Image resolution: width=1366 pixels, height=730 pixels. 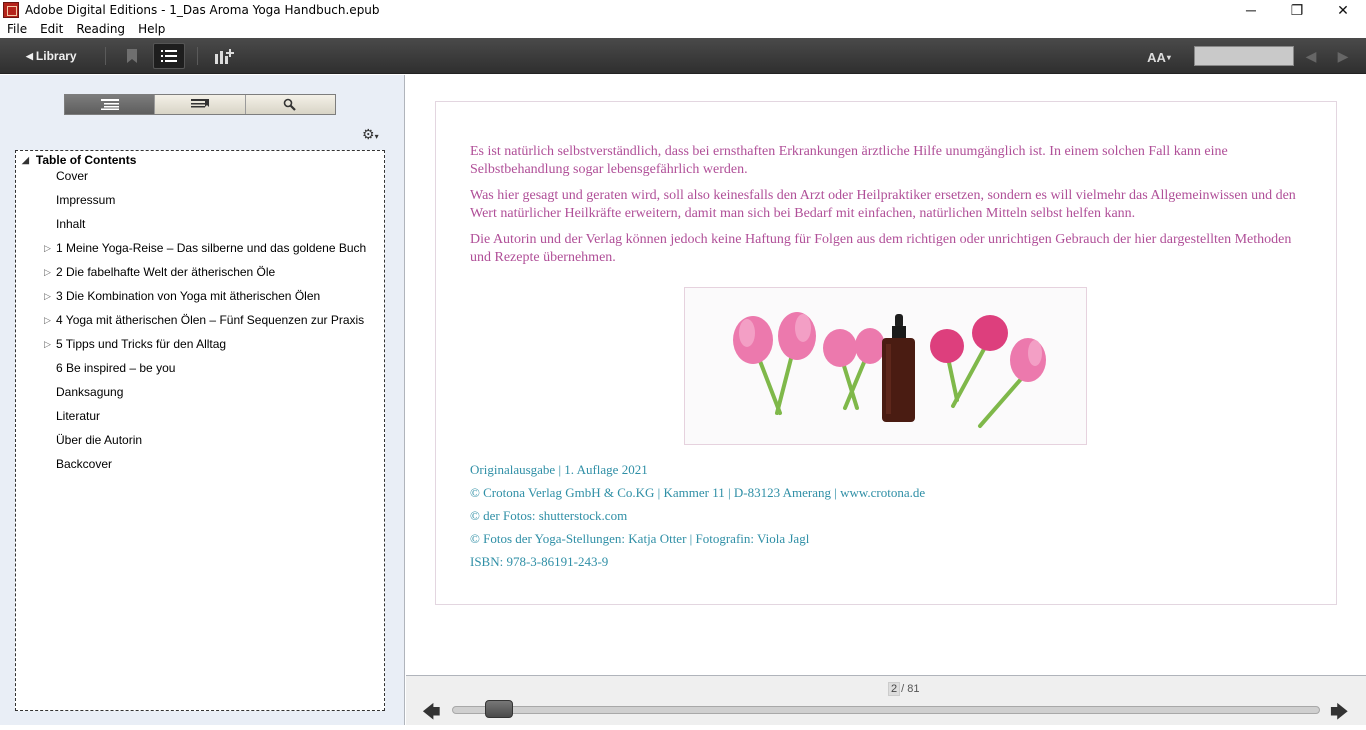 What do you see at coordinates (78, 416) in the screenshot?
I see `toc-item-literatur: Literatur` at bounding box center [78, 416].